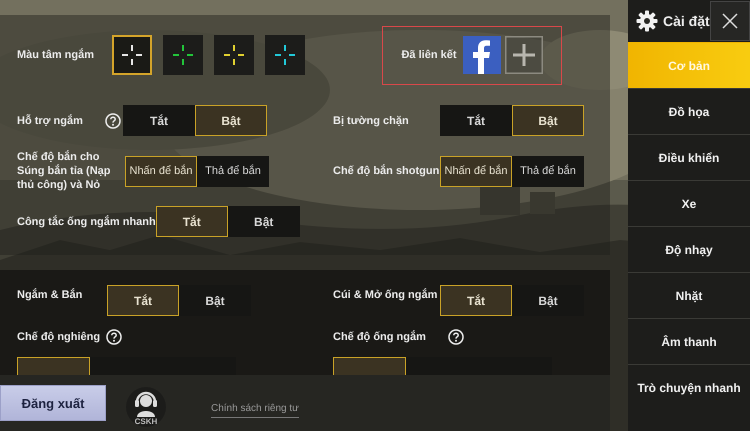 Image resolution: width=750 pixels, height=431 pixels. I want to click on privacy-policy-link: Chính sách riêng tư, so click(255, 410).